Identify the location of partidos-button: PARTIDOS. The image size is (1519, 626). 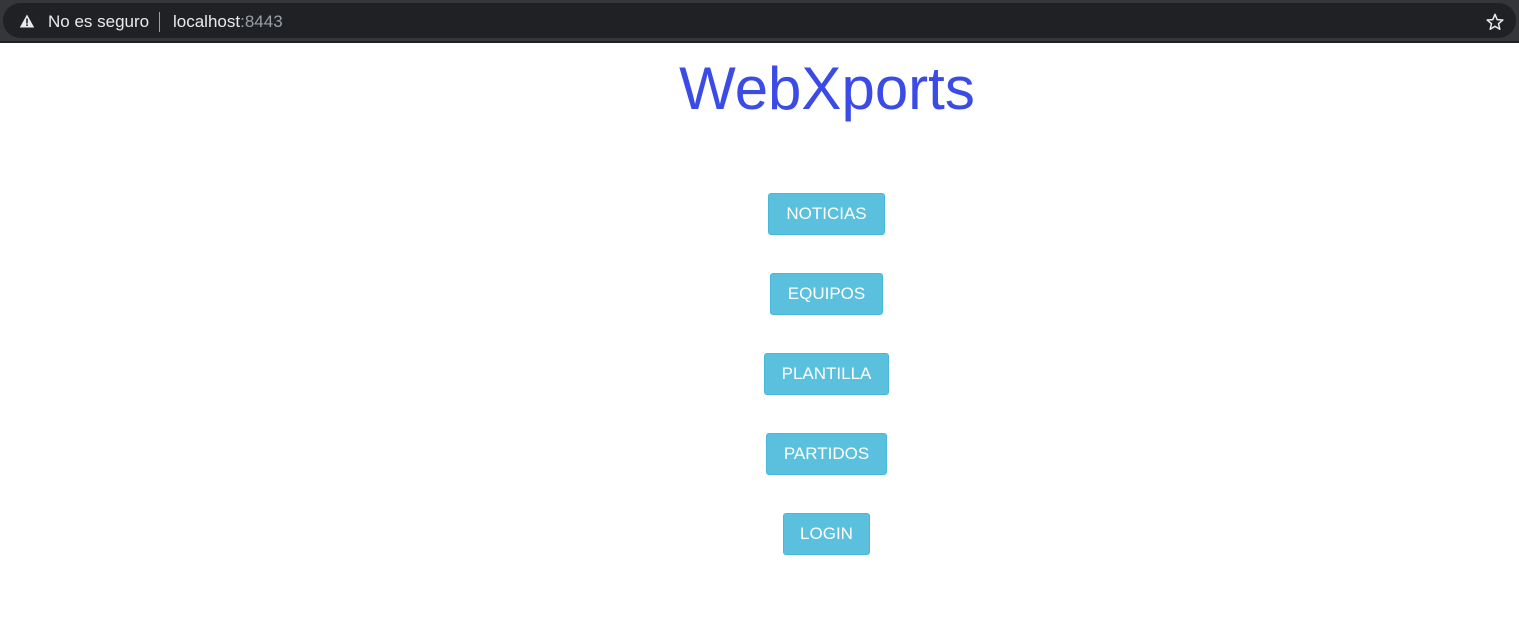
(826, 454).